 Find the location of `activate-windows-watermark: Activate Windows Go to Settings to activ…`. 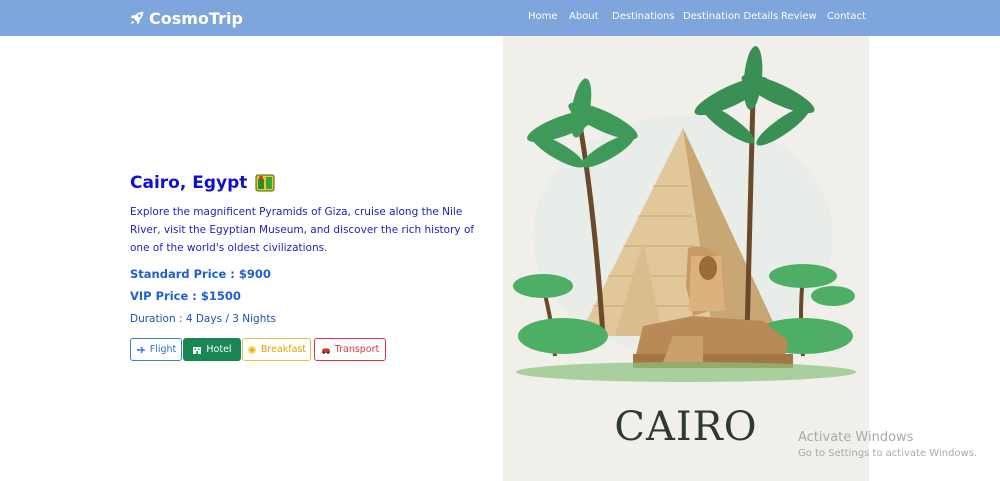

activate-windows-watermark: Activate Windows Go to Settings to activ… is located at coordinates (887, 444).